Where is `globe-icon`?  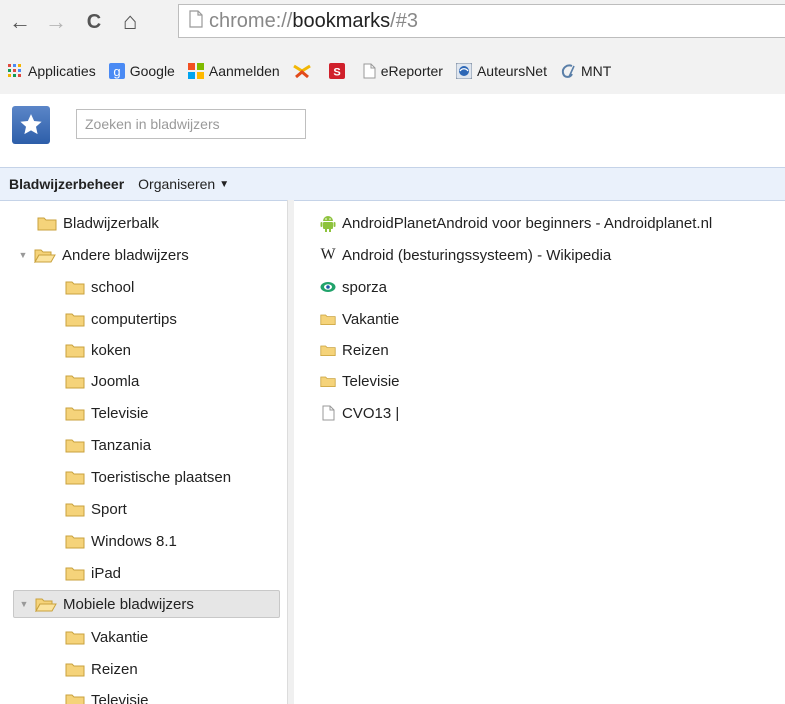 globe-icon is located at coordinates (463, 71).